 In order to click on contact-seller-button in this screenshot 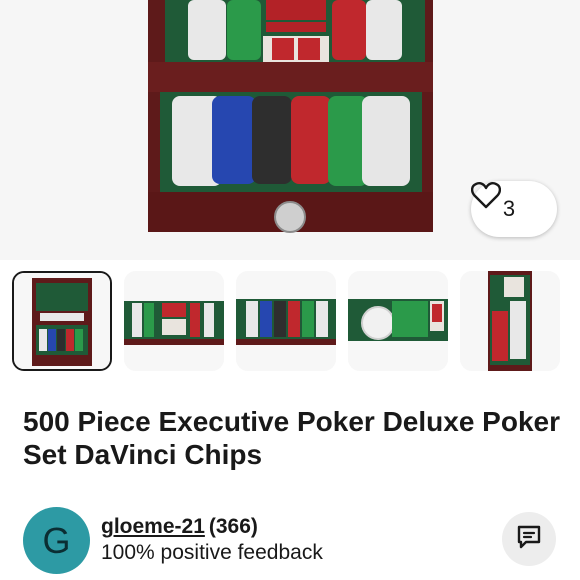, I will do `click(529, 539)`.